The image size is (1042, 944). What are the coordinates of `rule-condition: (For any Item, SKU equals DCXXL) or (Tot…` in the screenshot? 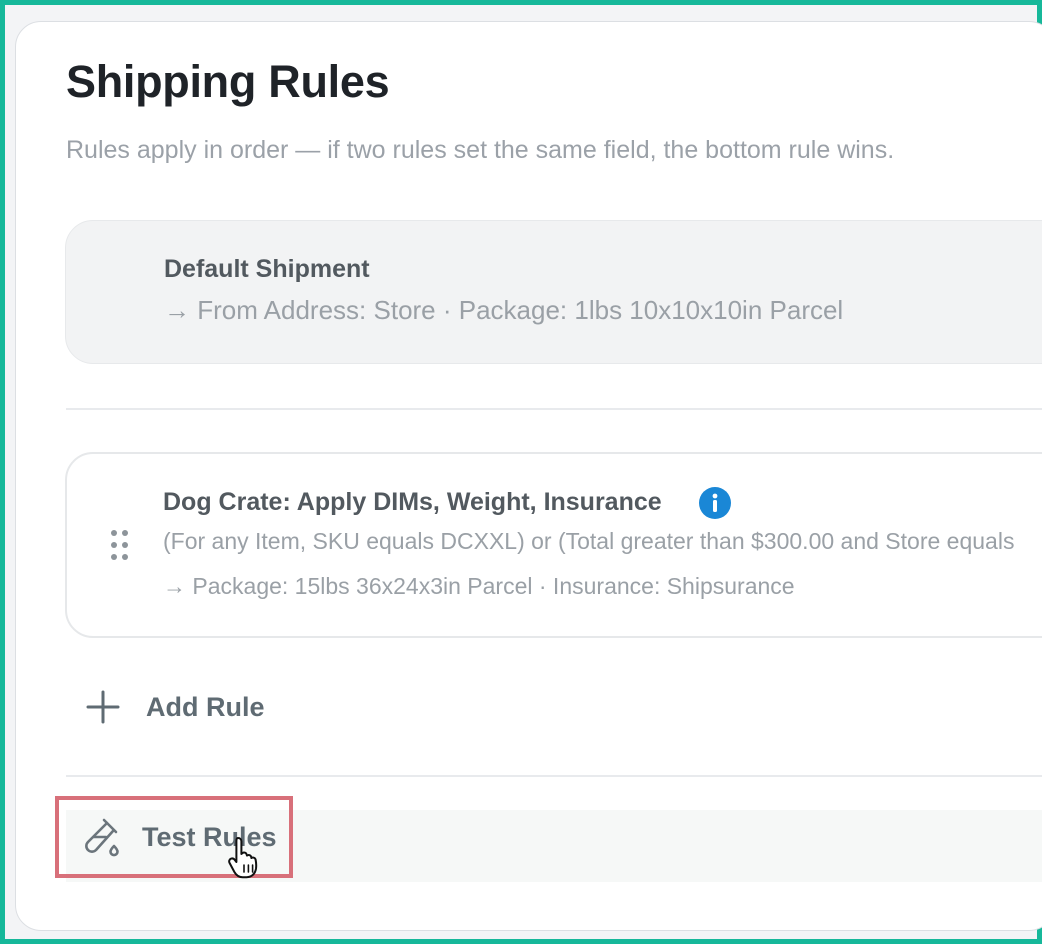 It's located at (589, 541).